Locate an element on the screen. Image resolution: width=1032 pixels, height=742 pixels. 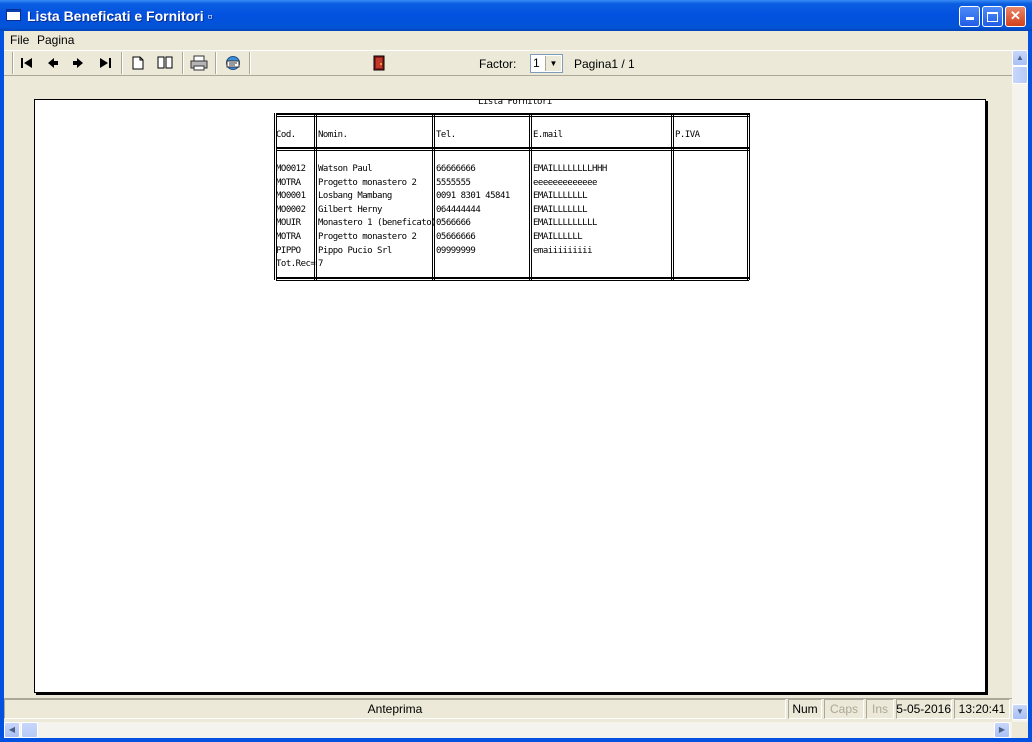
window-frame-bottom is located at coordinates (516, 740).